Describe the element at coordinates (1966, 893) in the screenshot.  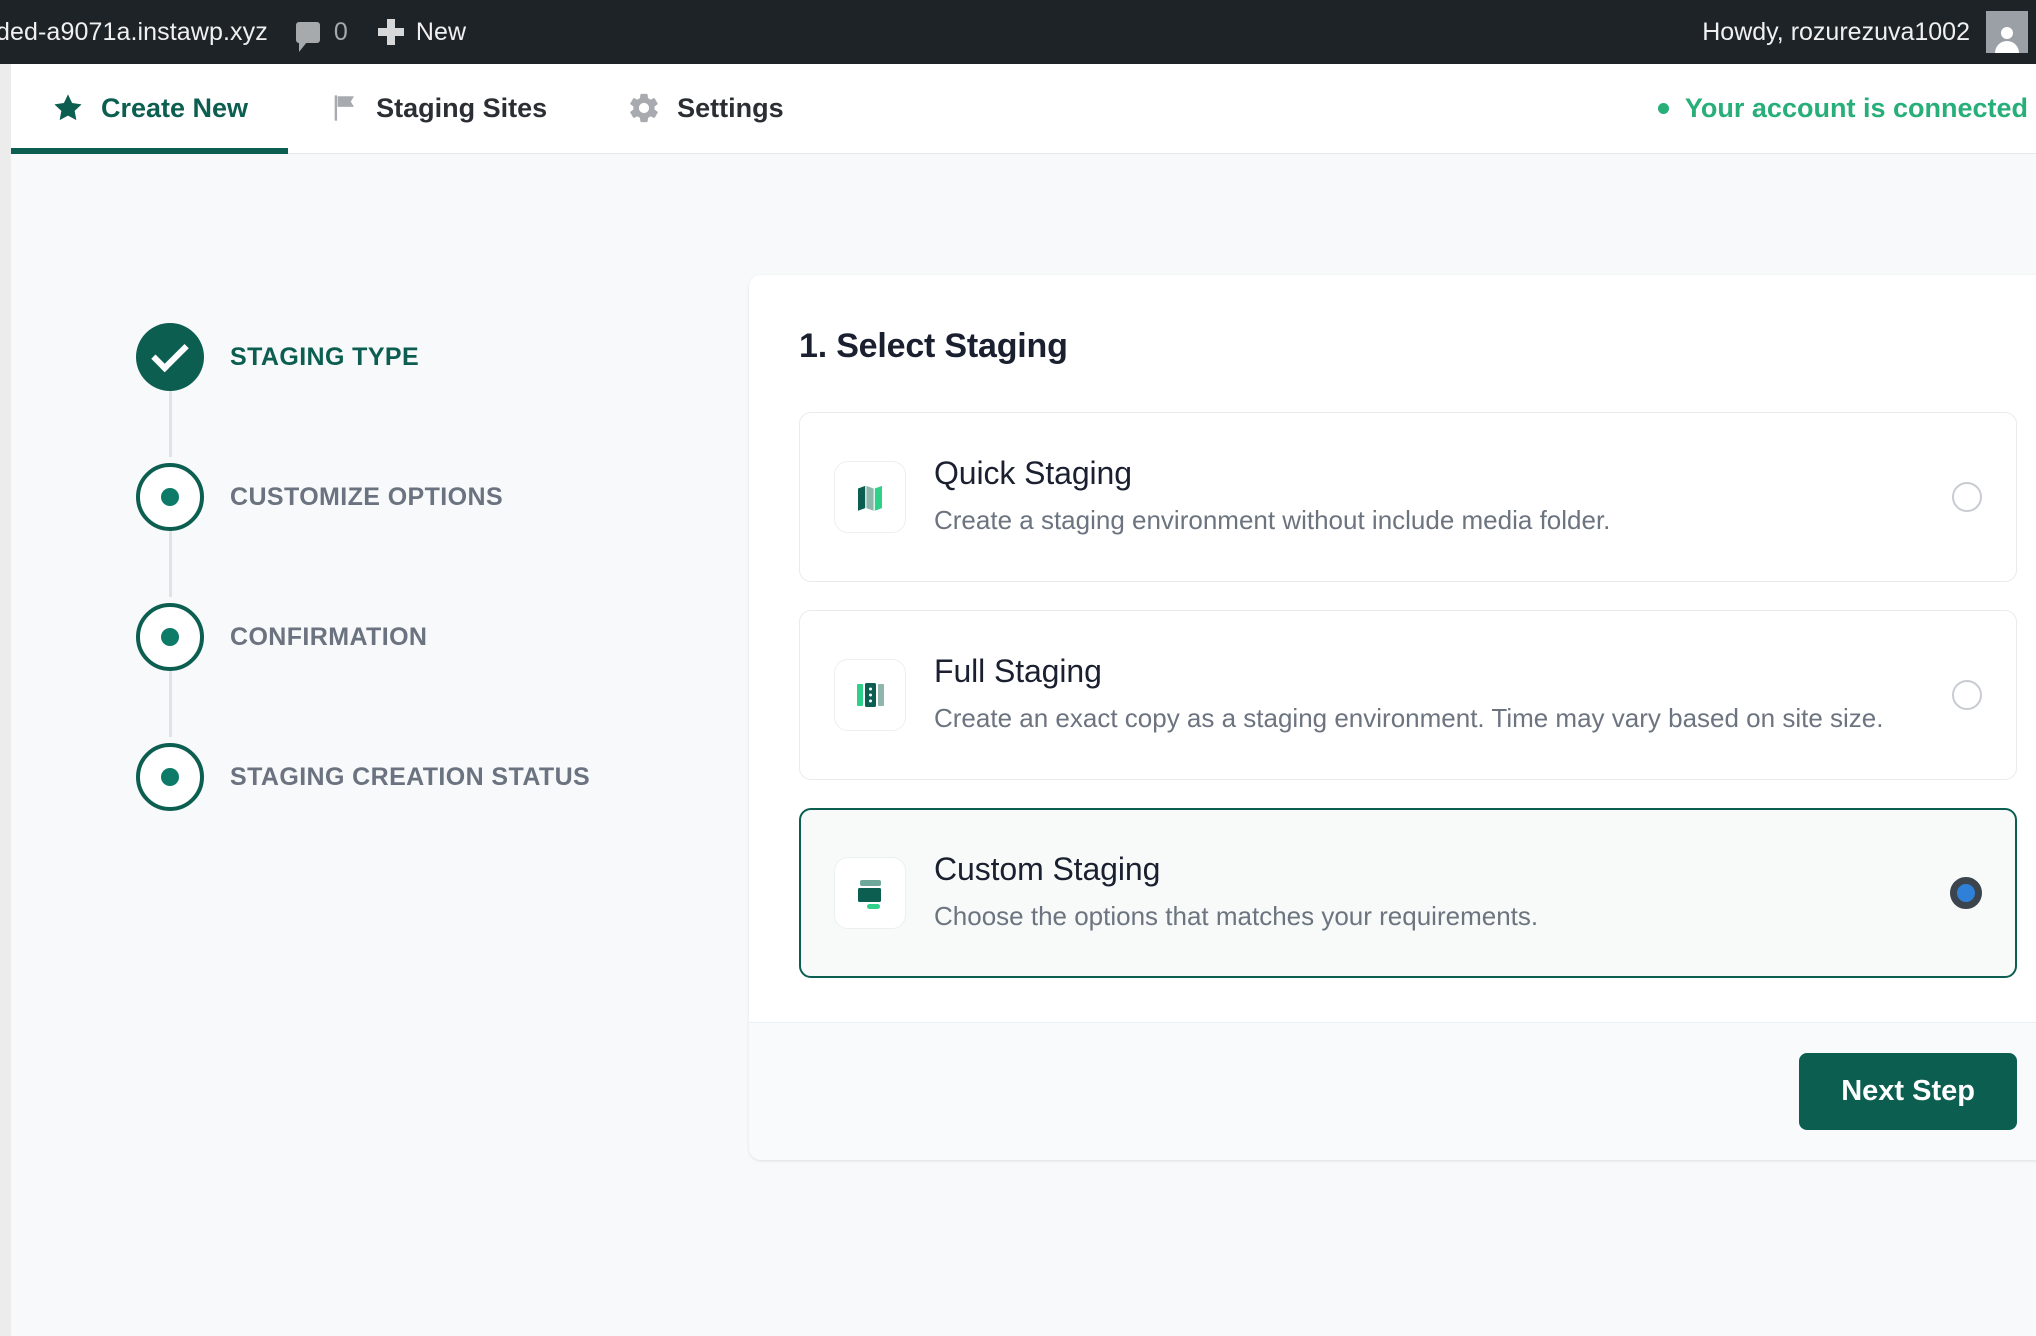
I see `radio-custom-staging` at that location.